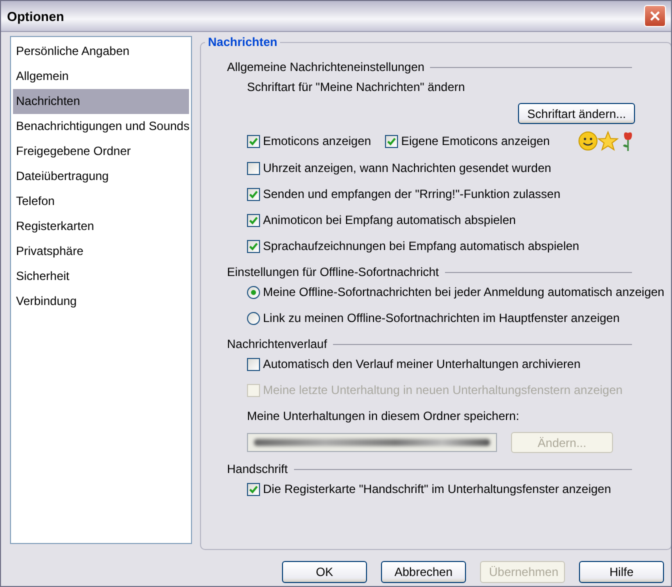 The width and height of the screenshot is (672, 587). I want to click on folder-path-field, so click(372, 442).